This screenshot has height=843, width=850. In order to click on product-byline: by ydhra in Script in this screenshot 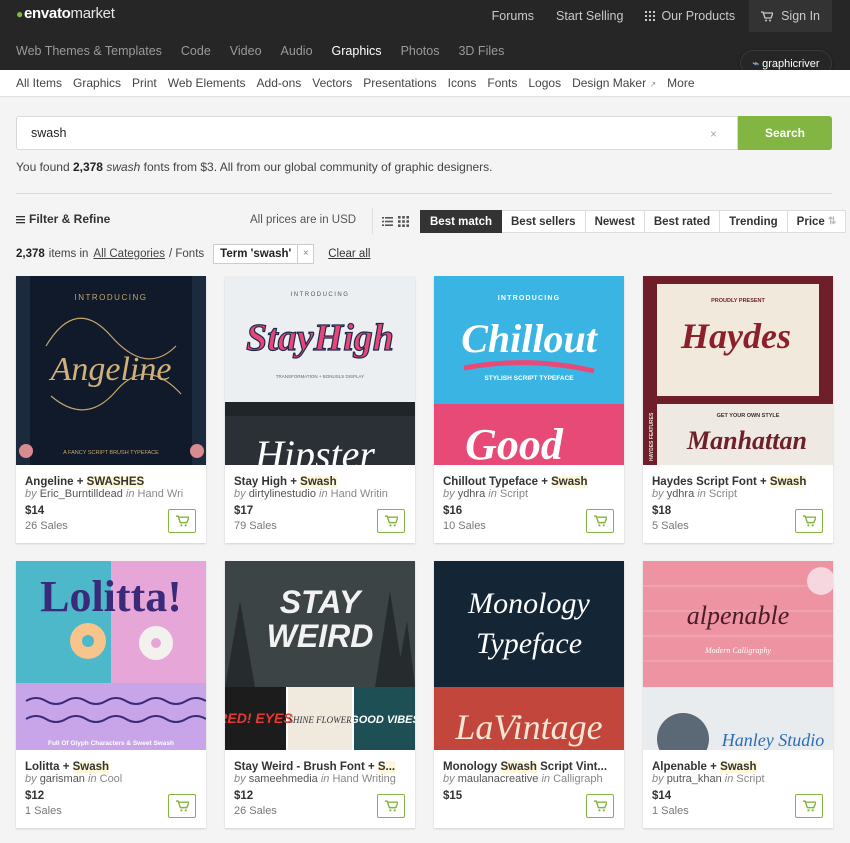, I will do `click(530, 494)`.